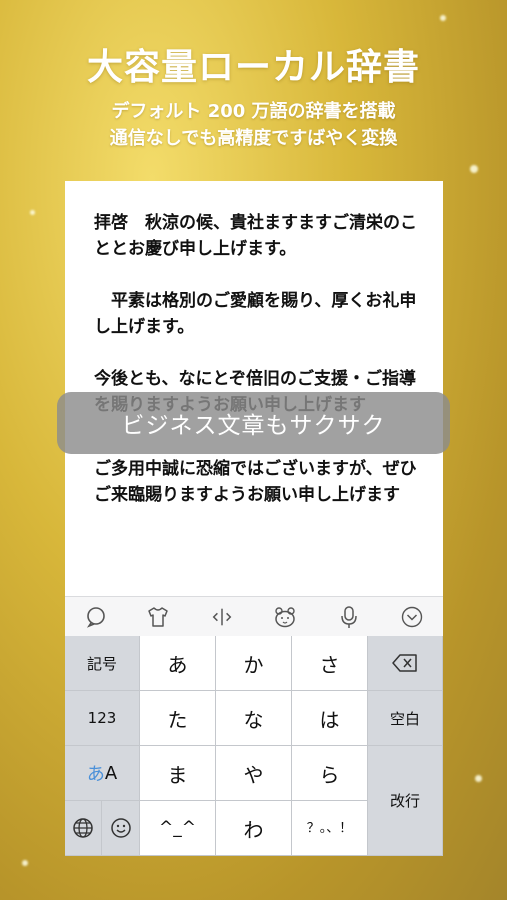  I want to click on chevron-down-icon, so click(412, 617).